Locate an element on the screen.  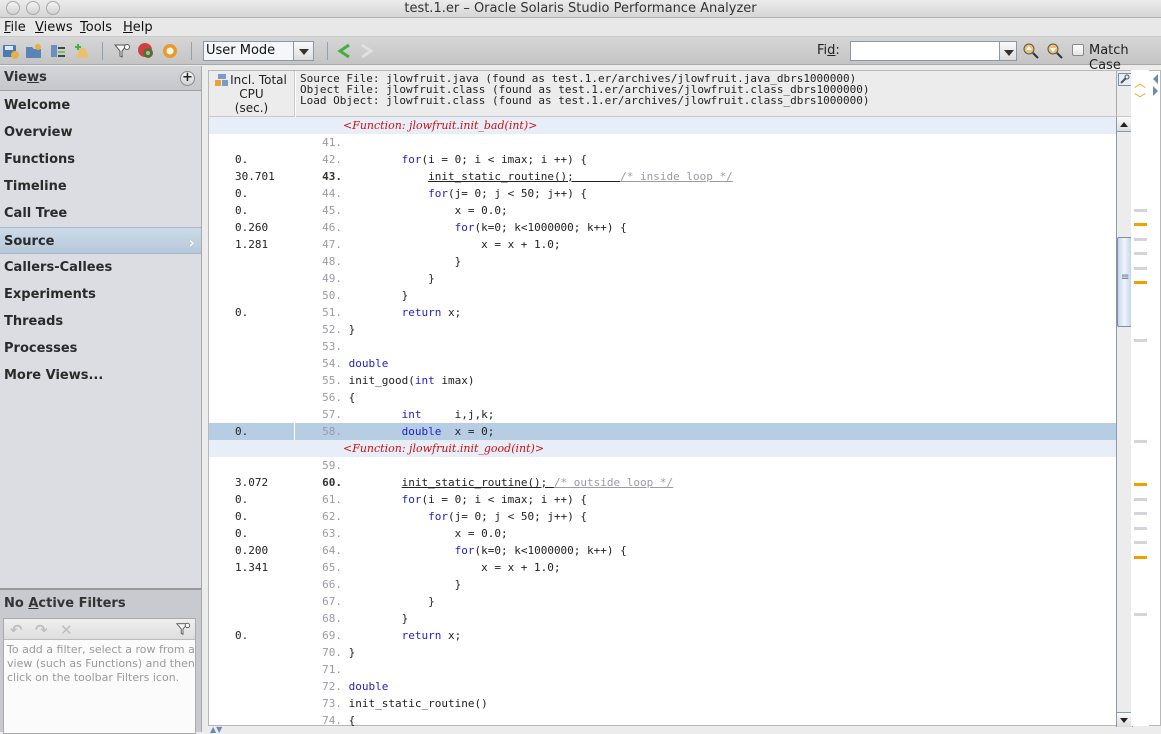
next-hot-line-icon: ﹀ is located at coordinates (1140, 99).